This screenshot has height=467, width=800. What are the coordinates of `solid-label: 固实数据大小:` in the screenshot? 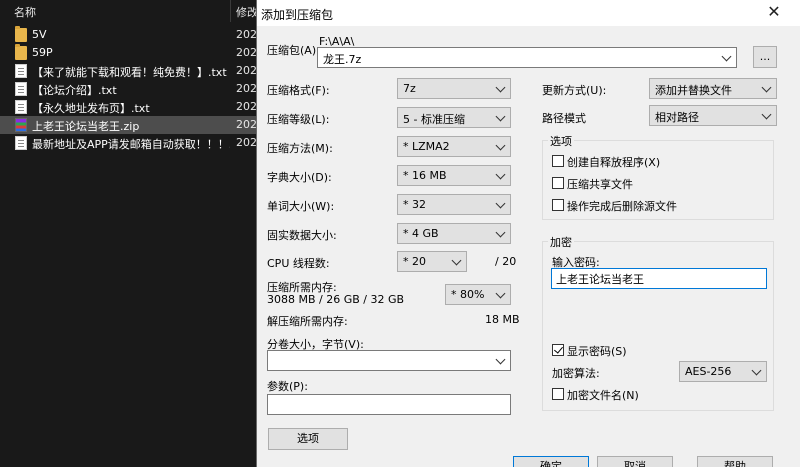 It's located at (302, 235).